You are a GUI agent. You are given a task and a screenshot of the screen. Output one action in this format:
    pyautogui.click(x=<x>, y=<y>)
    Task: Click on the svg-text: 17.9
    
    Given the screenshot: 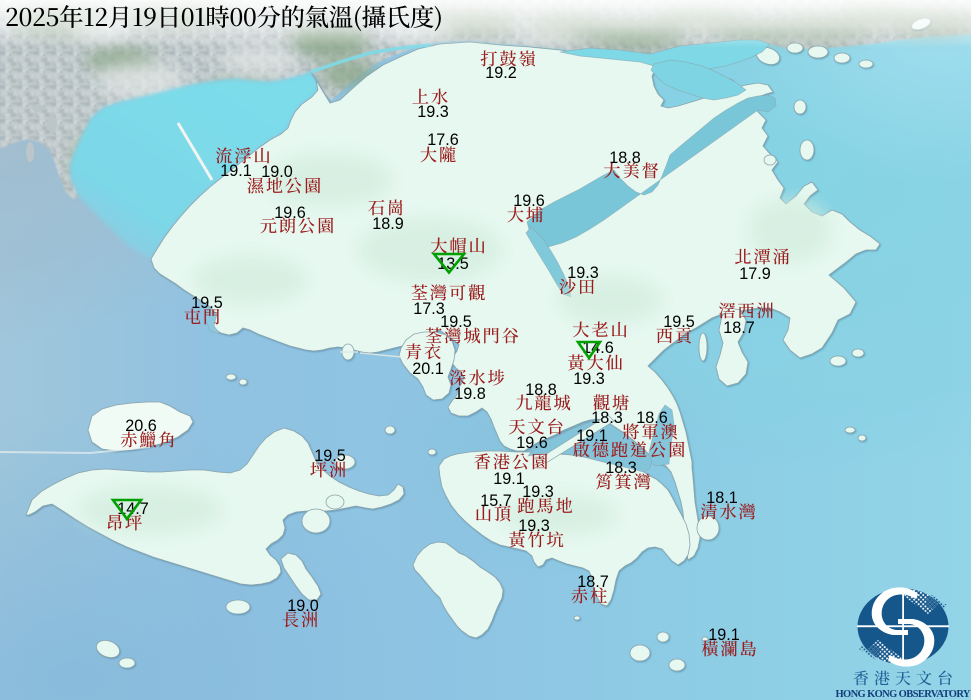 What is the action you would take?
    pyautogui.click(x=755, y=274)
    